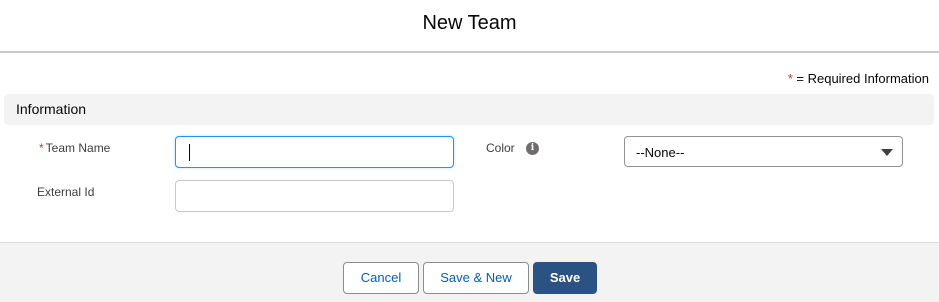 This screenshot has height=302, width=939. Describe the element at coordinates (660, 152) in the screenshot. I see `color-select-value: --None--` at that location.